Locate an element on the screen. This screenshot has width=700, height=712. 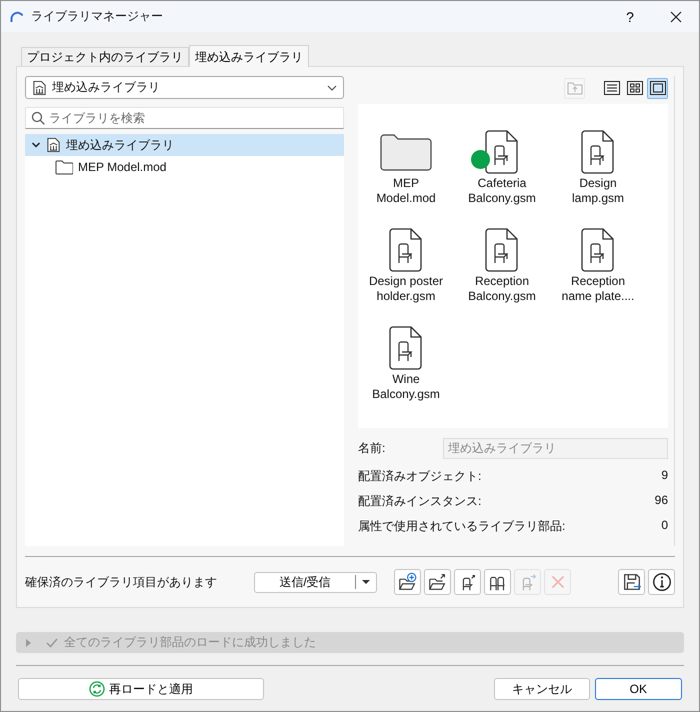
search-icon is located at coordinates (38, 118).